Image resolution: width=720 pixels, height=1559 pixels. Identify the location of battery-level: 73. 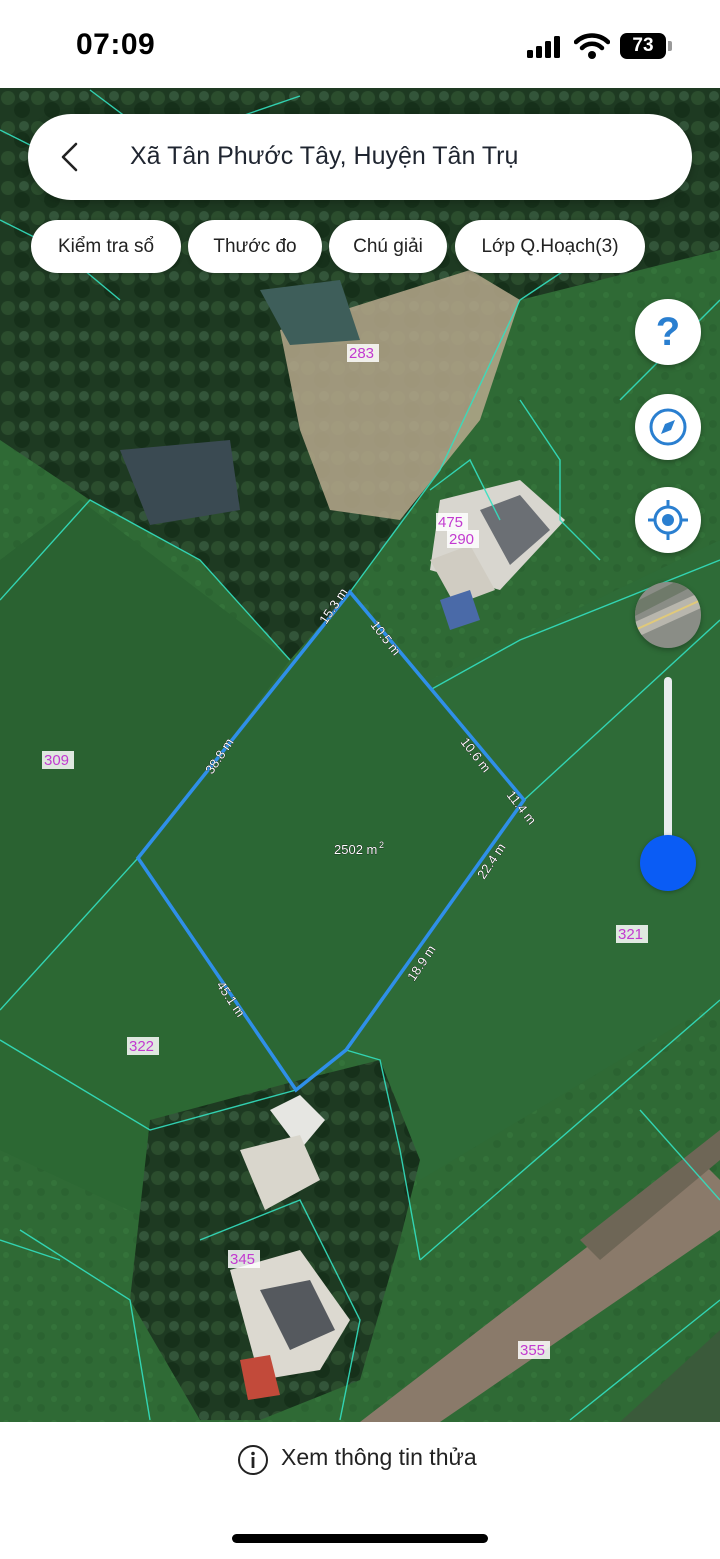
(643, 46).